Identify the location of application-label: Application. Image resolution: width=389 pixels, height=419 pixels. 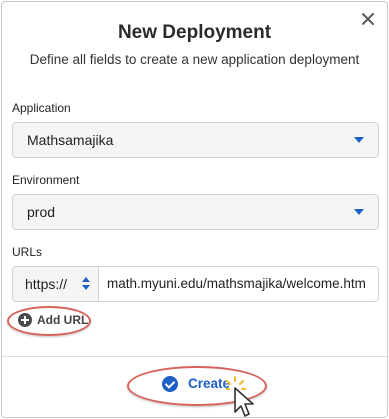
(41, 108).